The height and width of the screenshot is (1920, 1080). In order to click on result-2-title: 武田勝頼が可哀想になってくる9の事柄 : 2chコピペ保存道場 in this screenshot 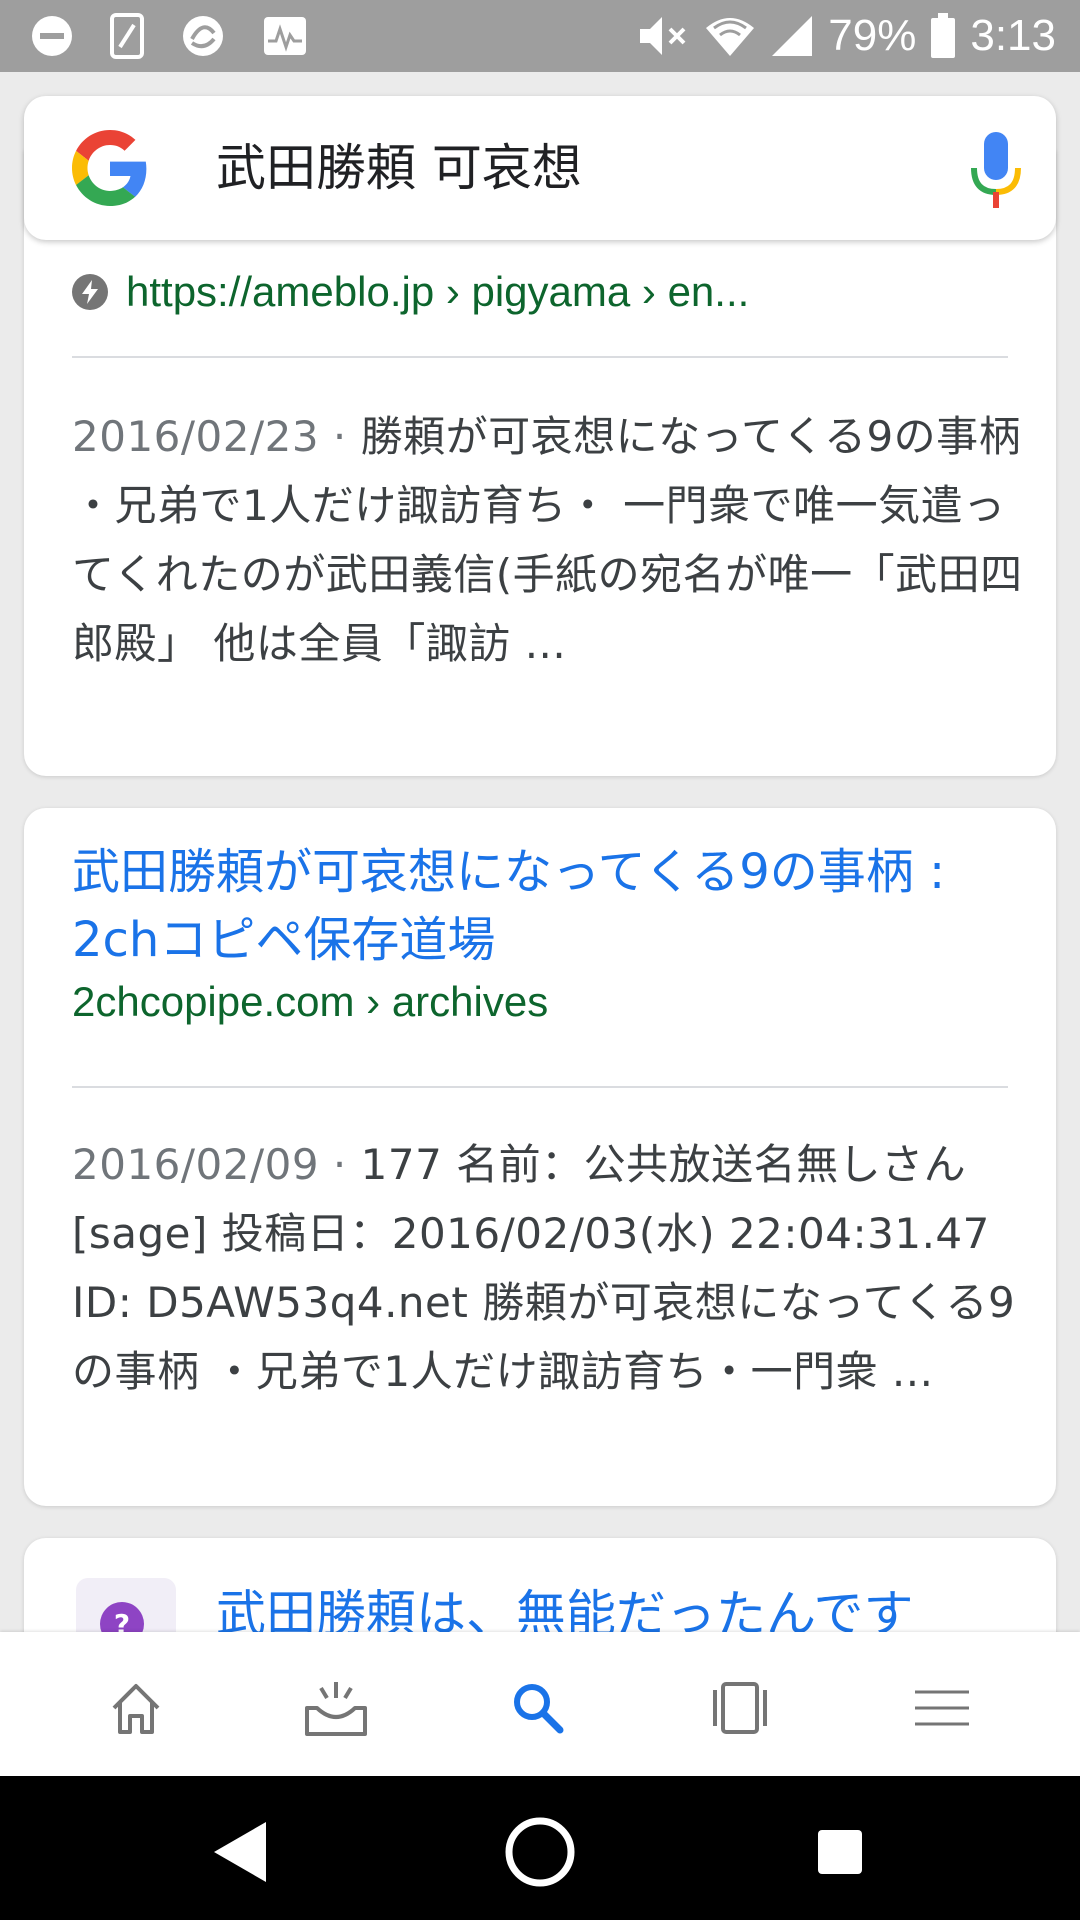, I will do `click(552, 906)`.